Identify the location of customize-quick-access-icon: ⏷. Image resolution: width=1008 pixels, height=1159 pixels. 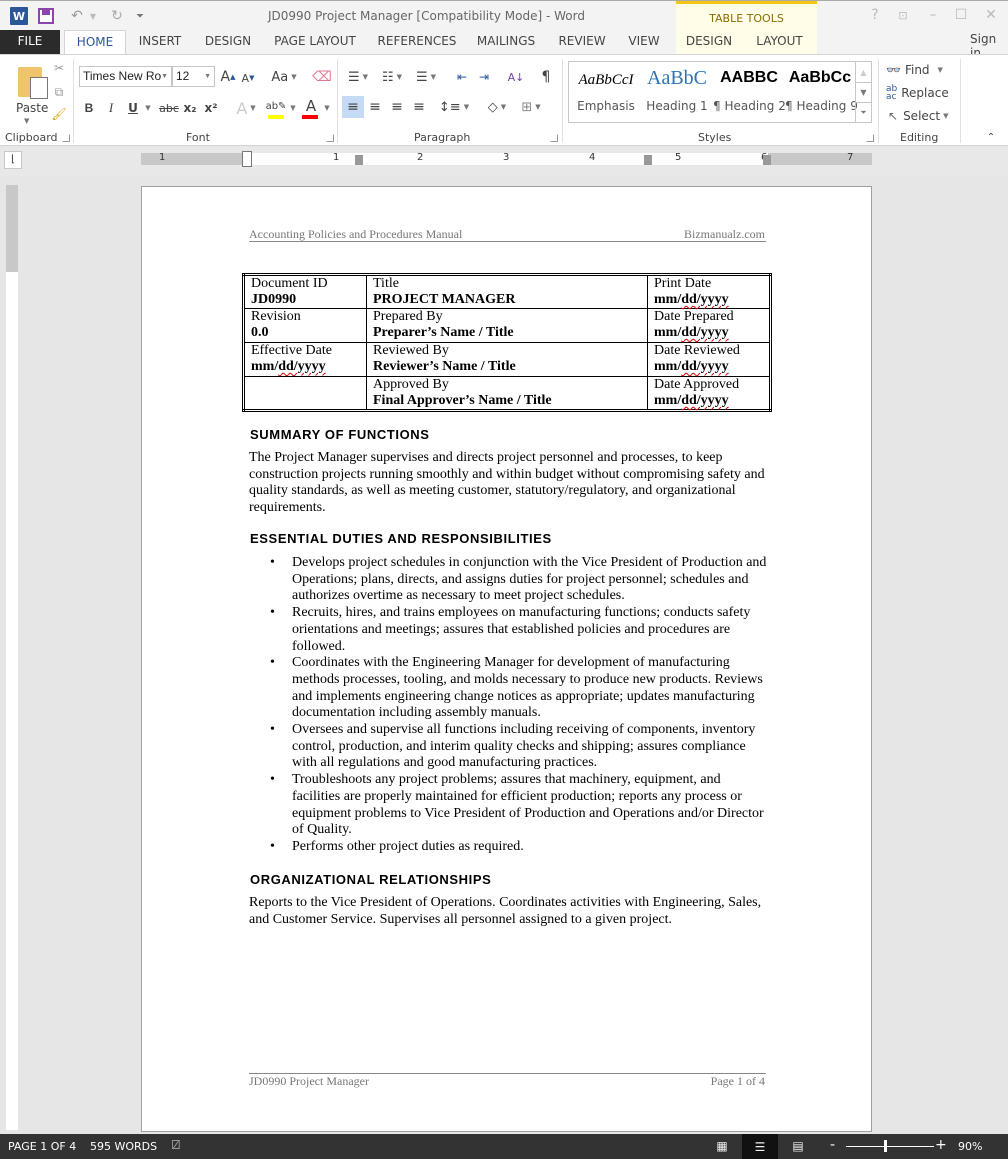
(140, 16).